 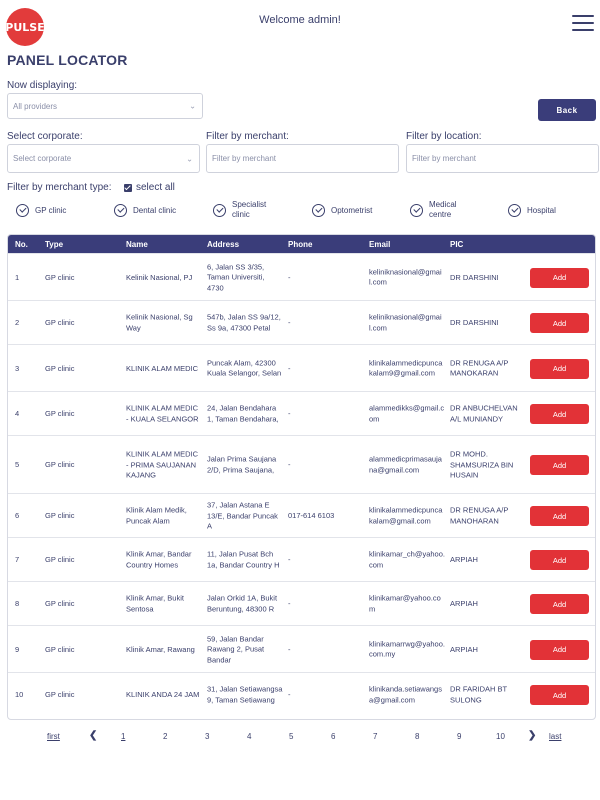 What do you see at coordinates (59, 187) in the screenshot?
I see `merchant-type-label: Filter by merchant type:` at bounding box center [59, 187].